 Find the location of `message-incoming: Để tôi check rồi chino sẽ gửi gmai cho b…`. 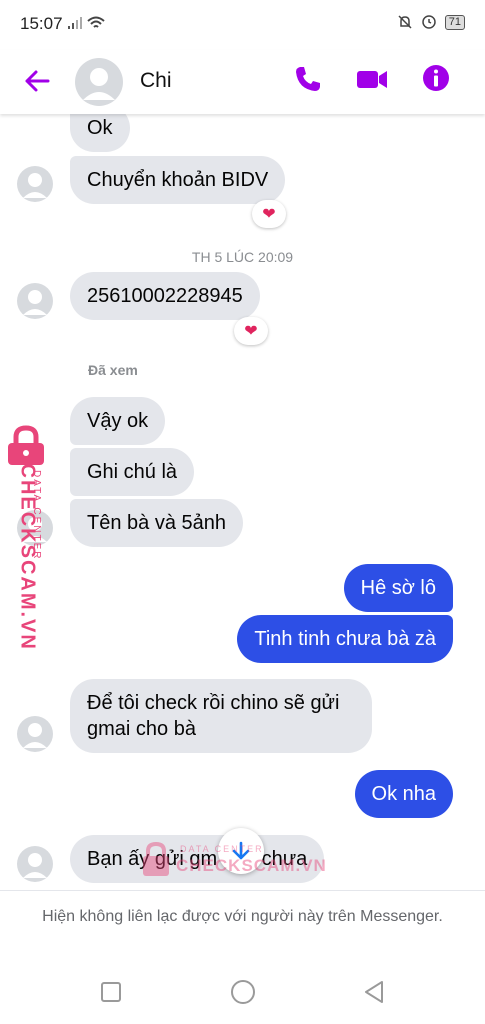

message-incoming: Để tôi check rồi chino sẽ gửi gmai cho b… is located at coordinates (221, 716).